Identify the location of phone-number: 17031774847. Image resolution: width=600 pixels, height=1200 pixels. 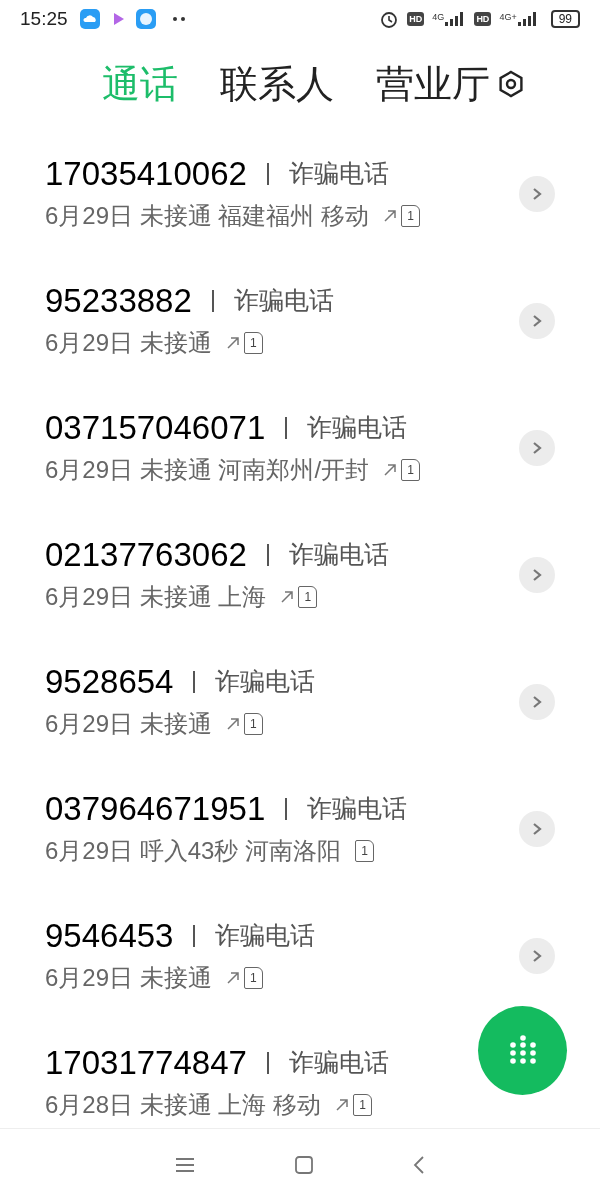
(146, 1062).